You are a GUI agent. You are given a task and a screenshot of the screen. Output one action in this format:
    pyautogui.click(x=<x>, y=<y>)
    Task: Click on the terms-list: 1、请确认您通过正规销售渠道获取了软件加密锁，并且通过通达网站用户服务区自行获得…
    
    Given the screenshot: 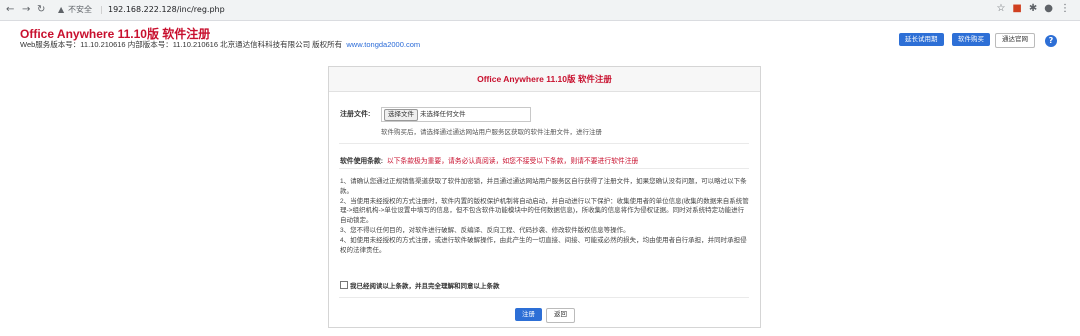 What is the action you would take?
    pyautogui.click(x=545, y=216)
    